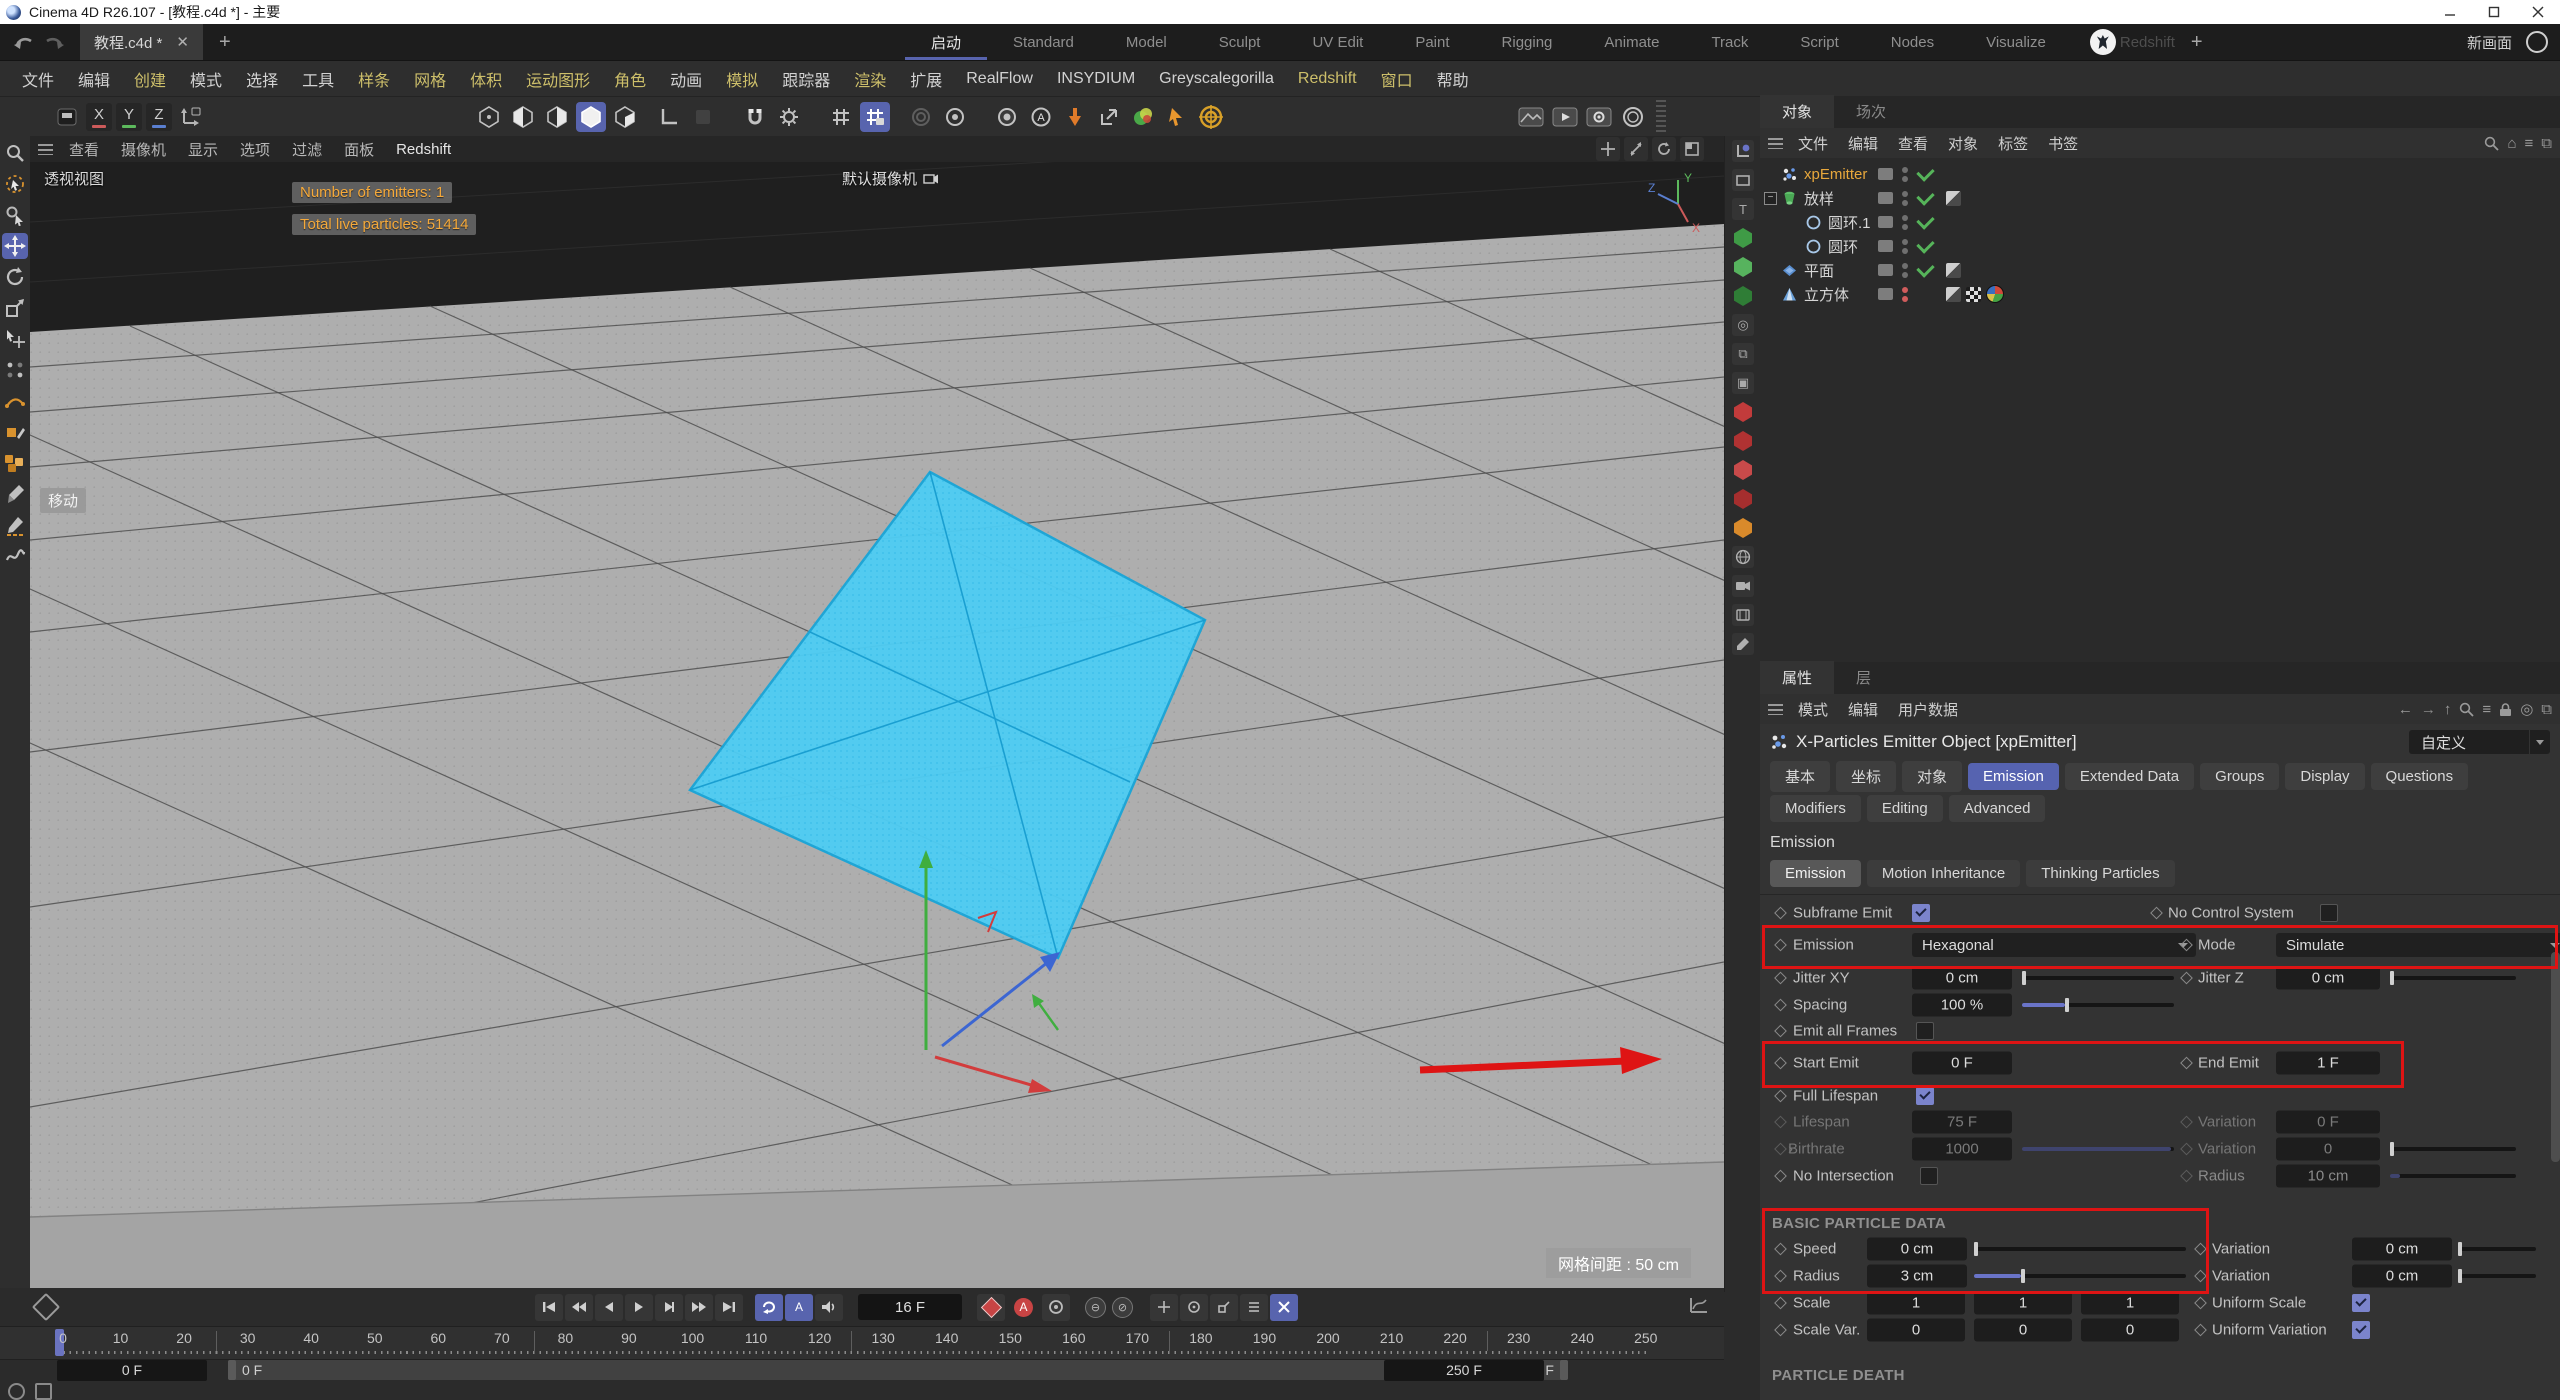 This screenshot has height=1400, width=2560. I want to click on grid-icon, so click(841, 117).